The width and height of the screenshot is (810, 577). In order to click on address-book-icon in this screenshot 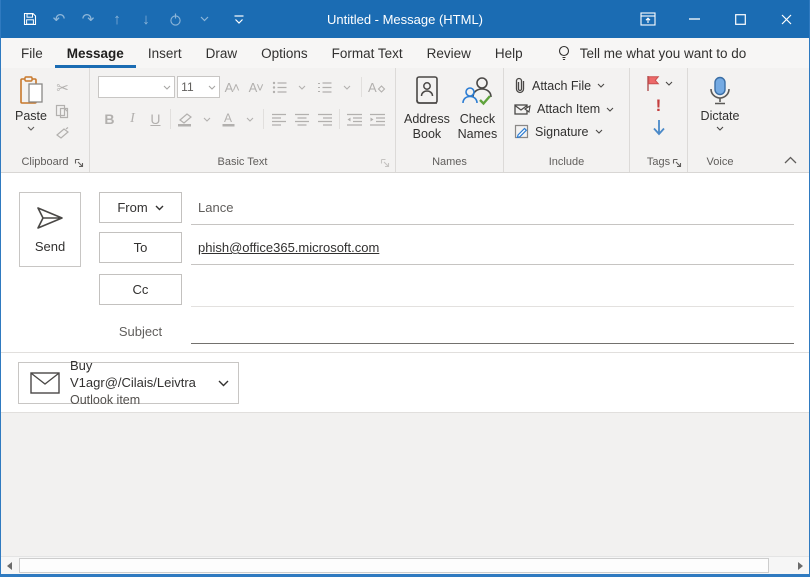, I will do `click(427, 91)`.